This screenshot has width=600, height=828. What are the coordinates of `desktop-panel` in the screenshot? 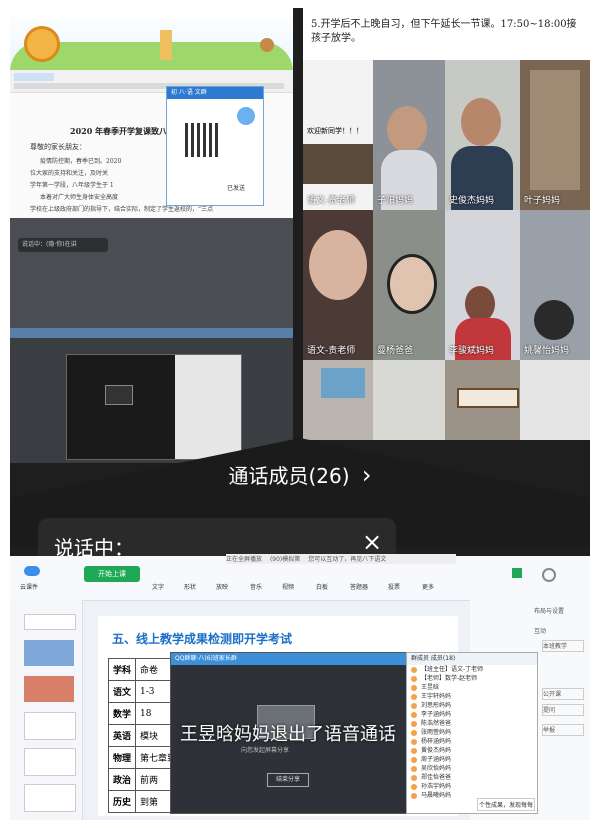 It's located at (151, 395).